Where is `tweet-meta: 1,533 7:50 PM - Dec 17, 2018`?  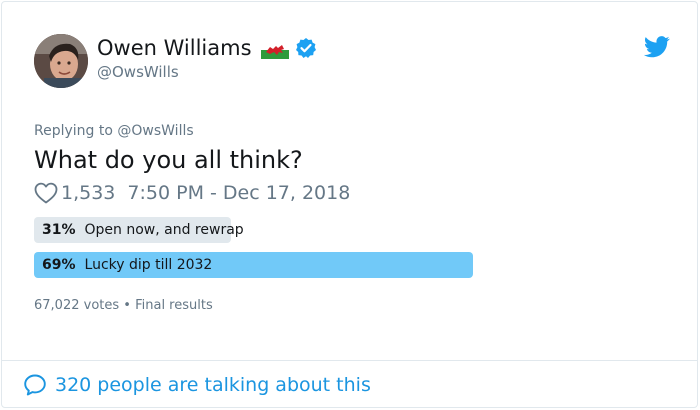 tweet-meta: 1,533 7:50 PM - Dec 17, 2018 is located at coordinates (192, 193).